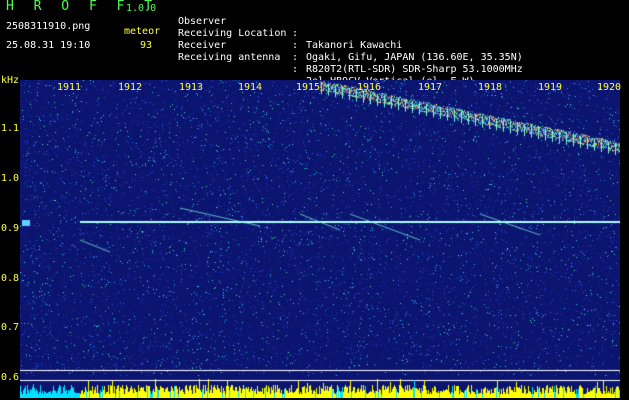 Image resolution: width=629 pixels, height=400 pixels. I want to click on x-tick-label: 1915, so click(308, 87).